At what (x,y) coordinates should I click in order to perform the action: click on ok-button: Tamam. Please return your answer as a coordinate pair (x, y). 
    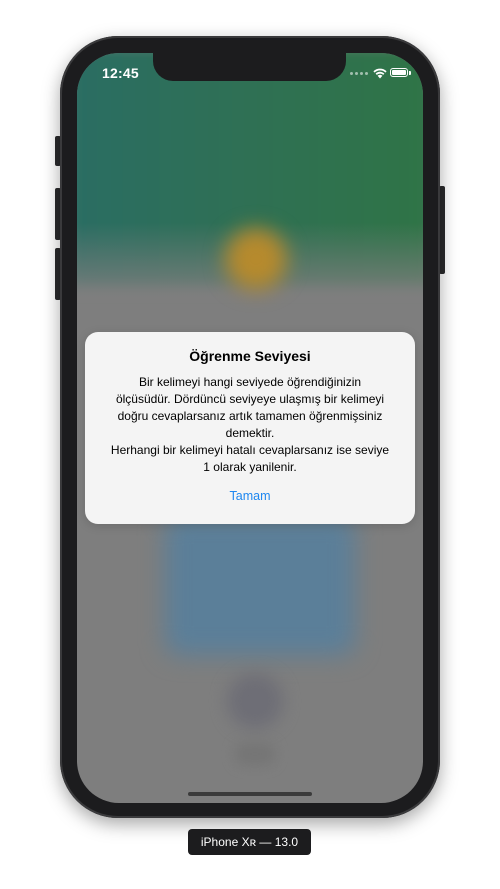
    Looking at the image, I should click on (250, 496).